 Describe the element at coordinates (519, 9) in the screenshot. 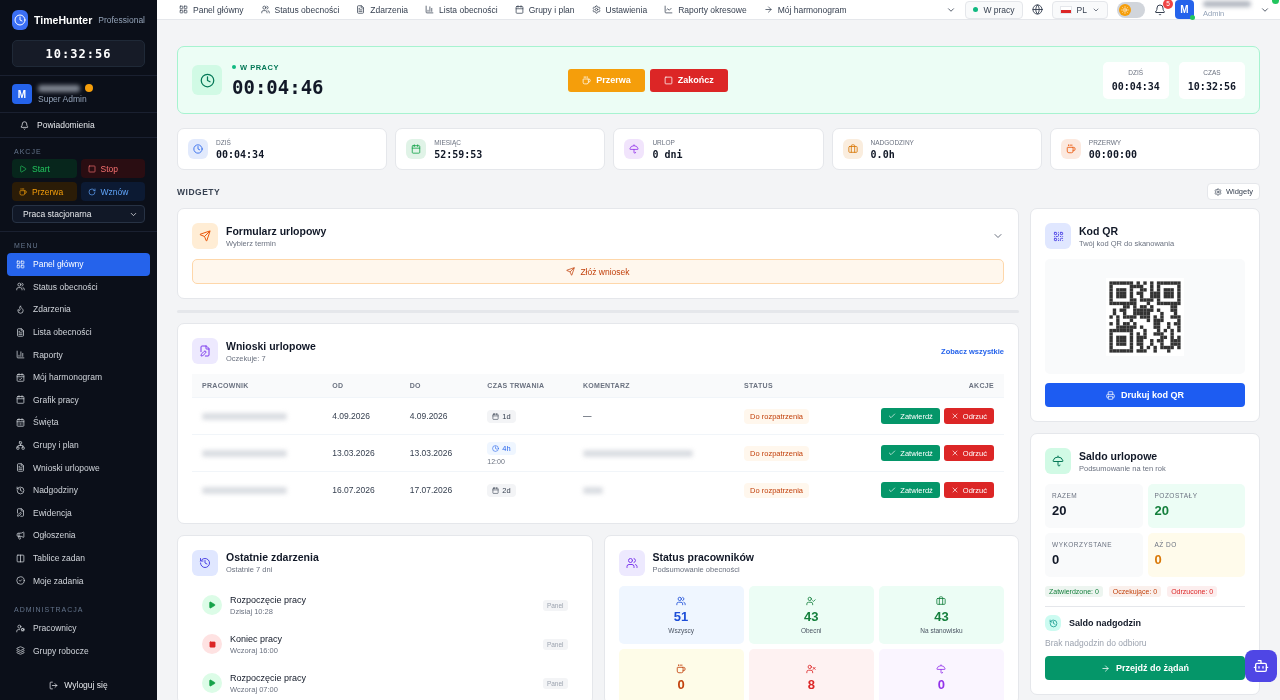

I see `calendar-icon` at that location.